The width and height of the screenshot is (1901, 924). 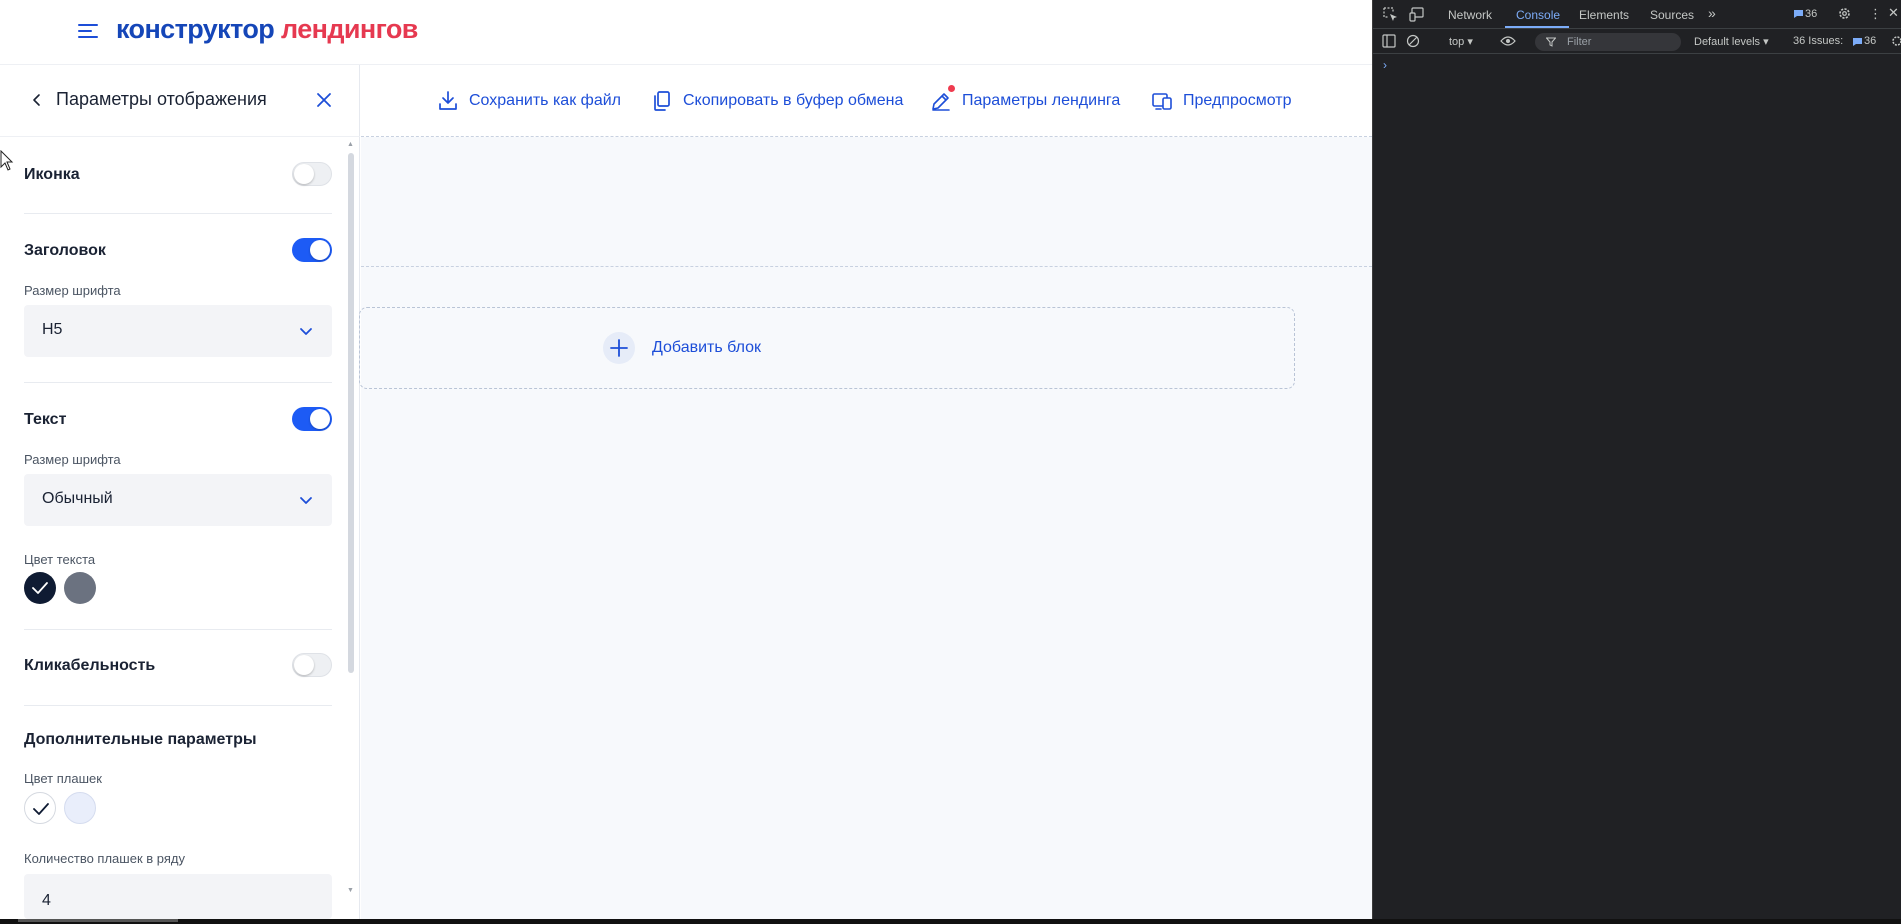 What do you see at coordinates (686, 32) in the screenshot?
I see `app-header: конструктор лендингов` at bounding box center [686, 32].